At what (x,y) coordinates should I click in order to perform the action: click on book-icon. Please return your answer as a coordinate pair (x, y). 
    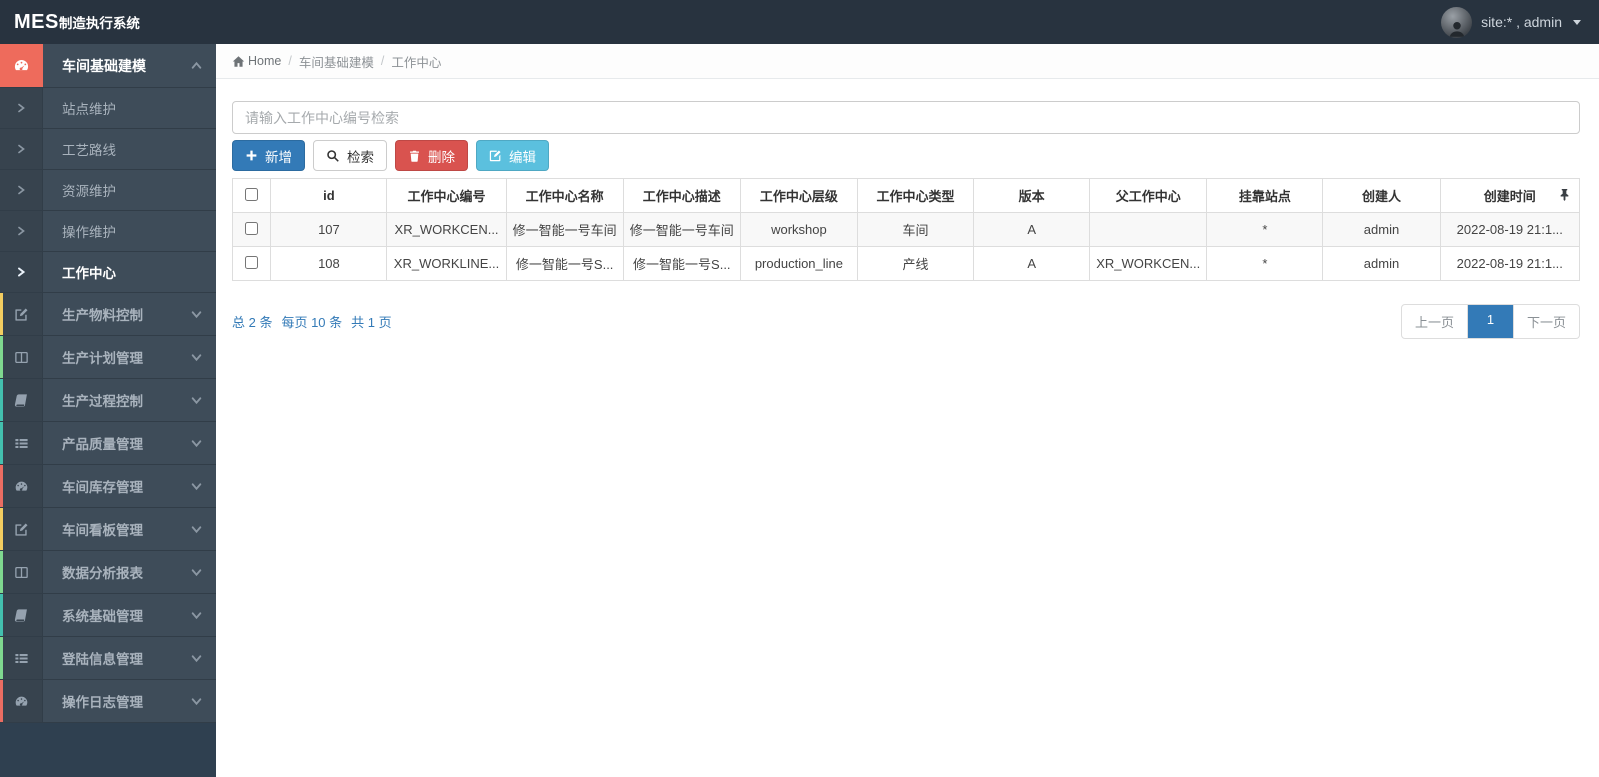
    Looking at the image, I should click on (20, 615).